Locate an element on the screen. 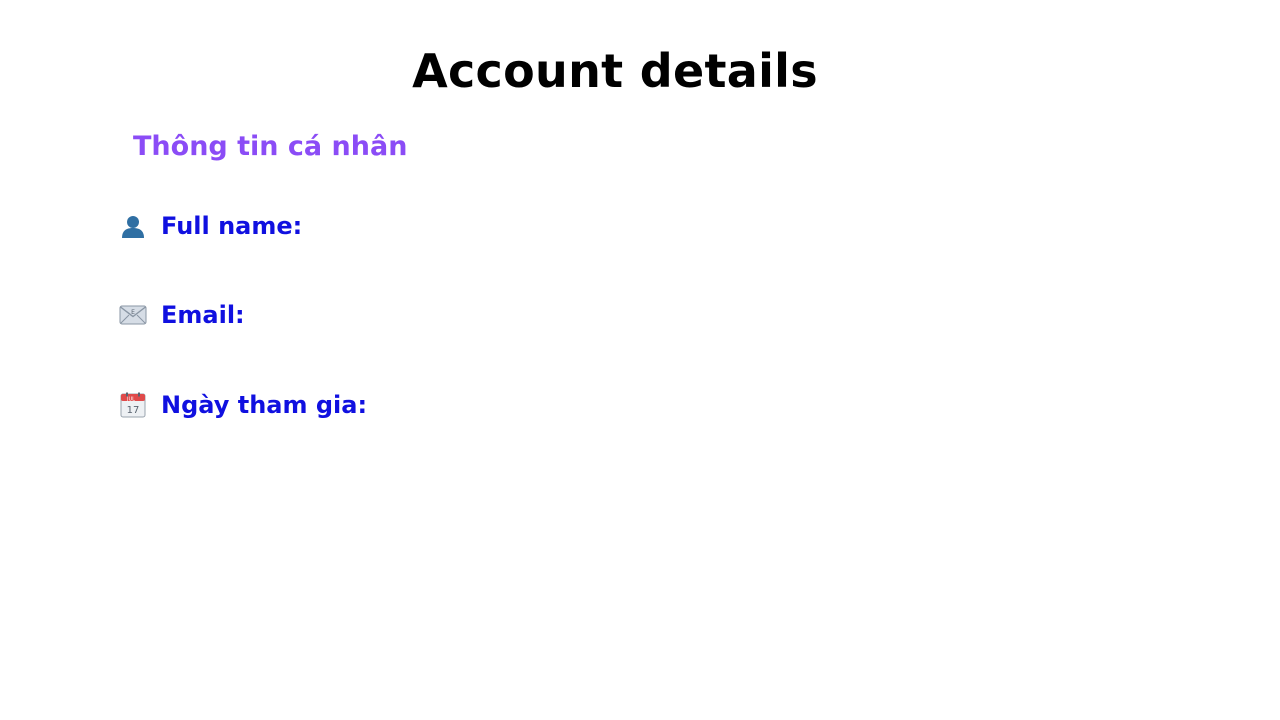  calendar-icon: JUL 17 is located at coordinates (133, 405).